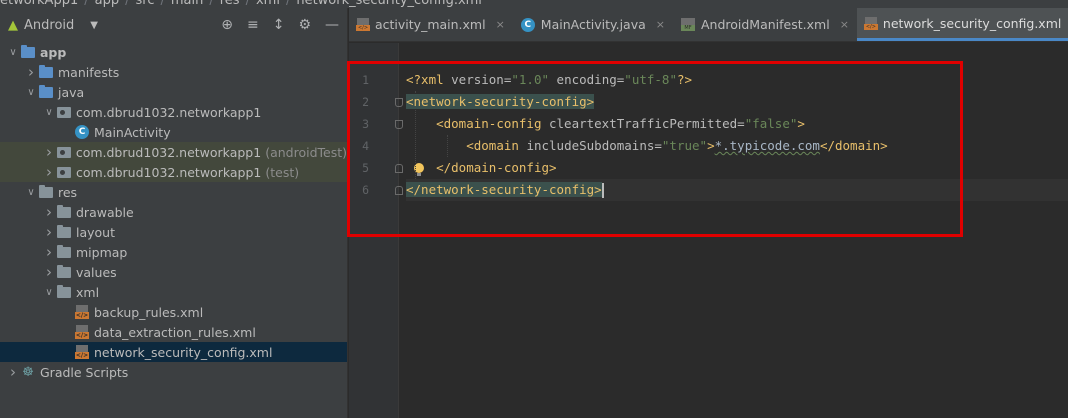 This screenshot has height=418, width=1068. I want to click on editor-tab: activity_main.xml ×, so click(431, 24).